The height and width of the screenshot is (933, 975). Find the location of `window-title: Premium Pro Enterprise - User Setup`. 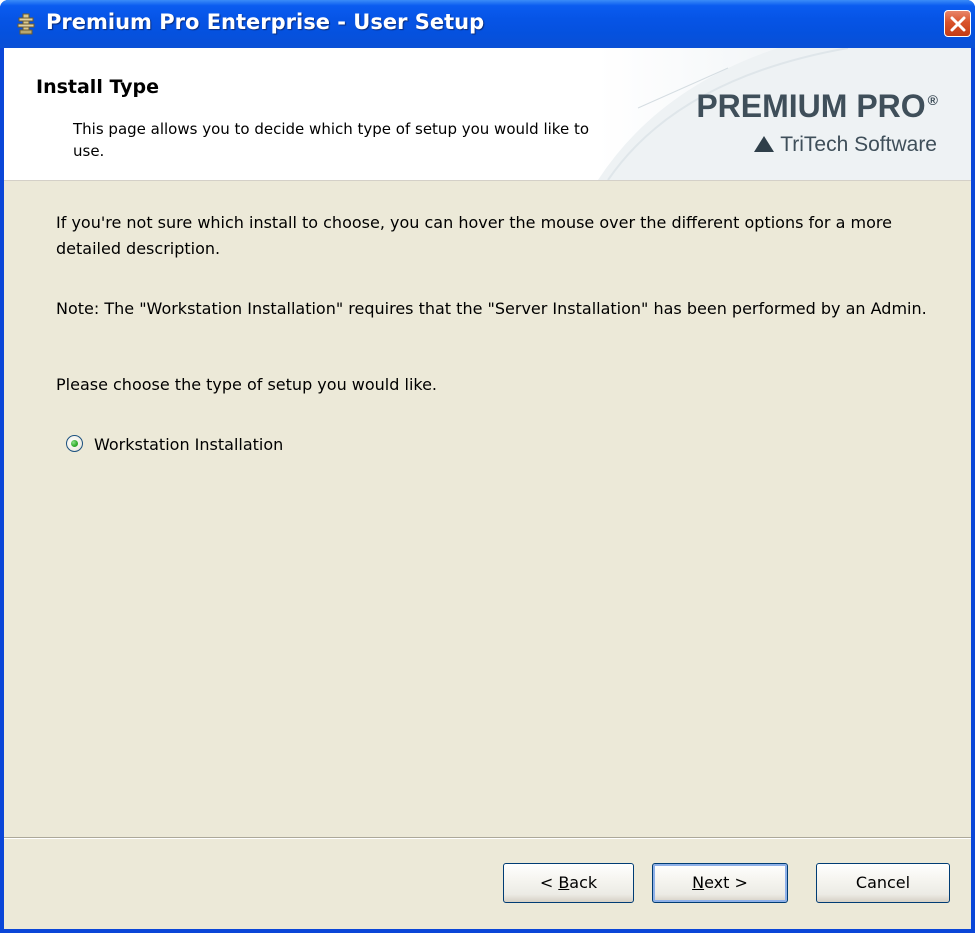

window-title: Premium Pro Enterprise - User Setup is located at coordinates (265, 22).